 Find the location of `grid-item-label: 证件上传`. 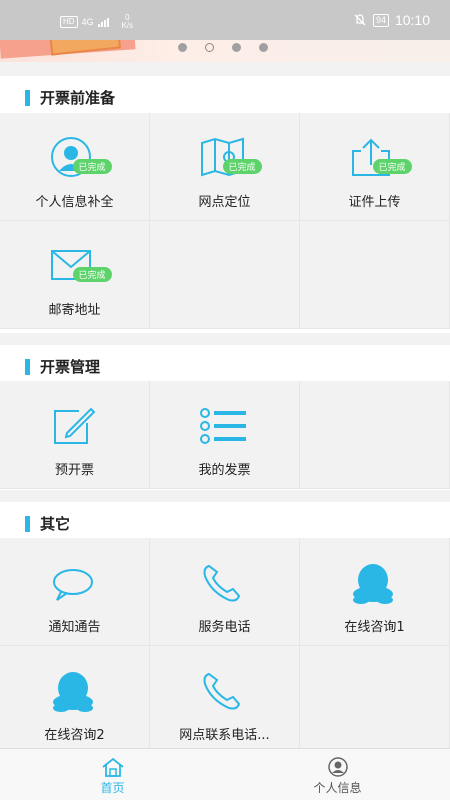

grid-item-label: 证件上传 is located at coordinates (374, 202).